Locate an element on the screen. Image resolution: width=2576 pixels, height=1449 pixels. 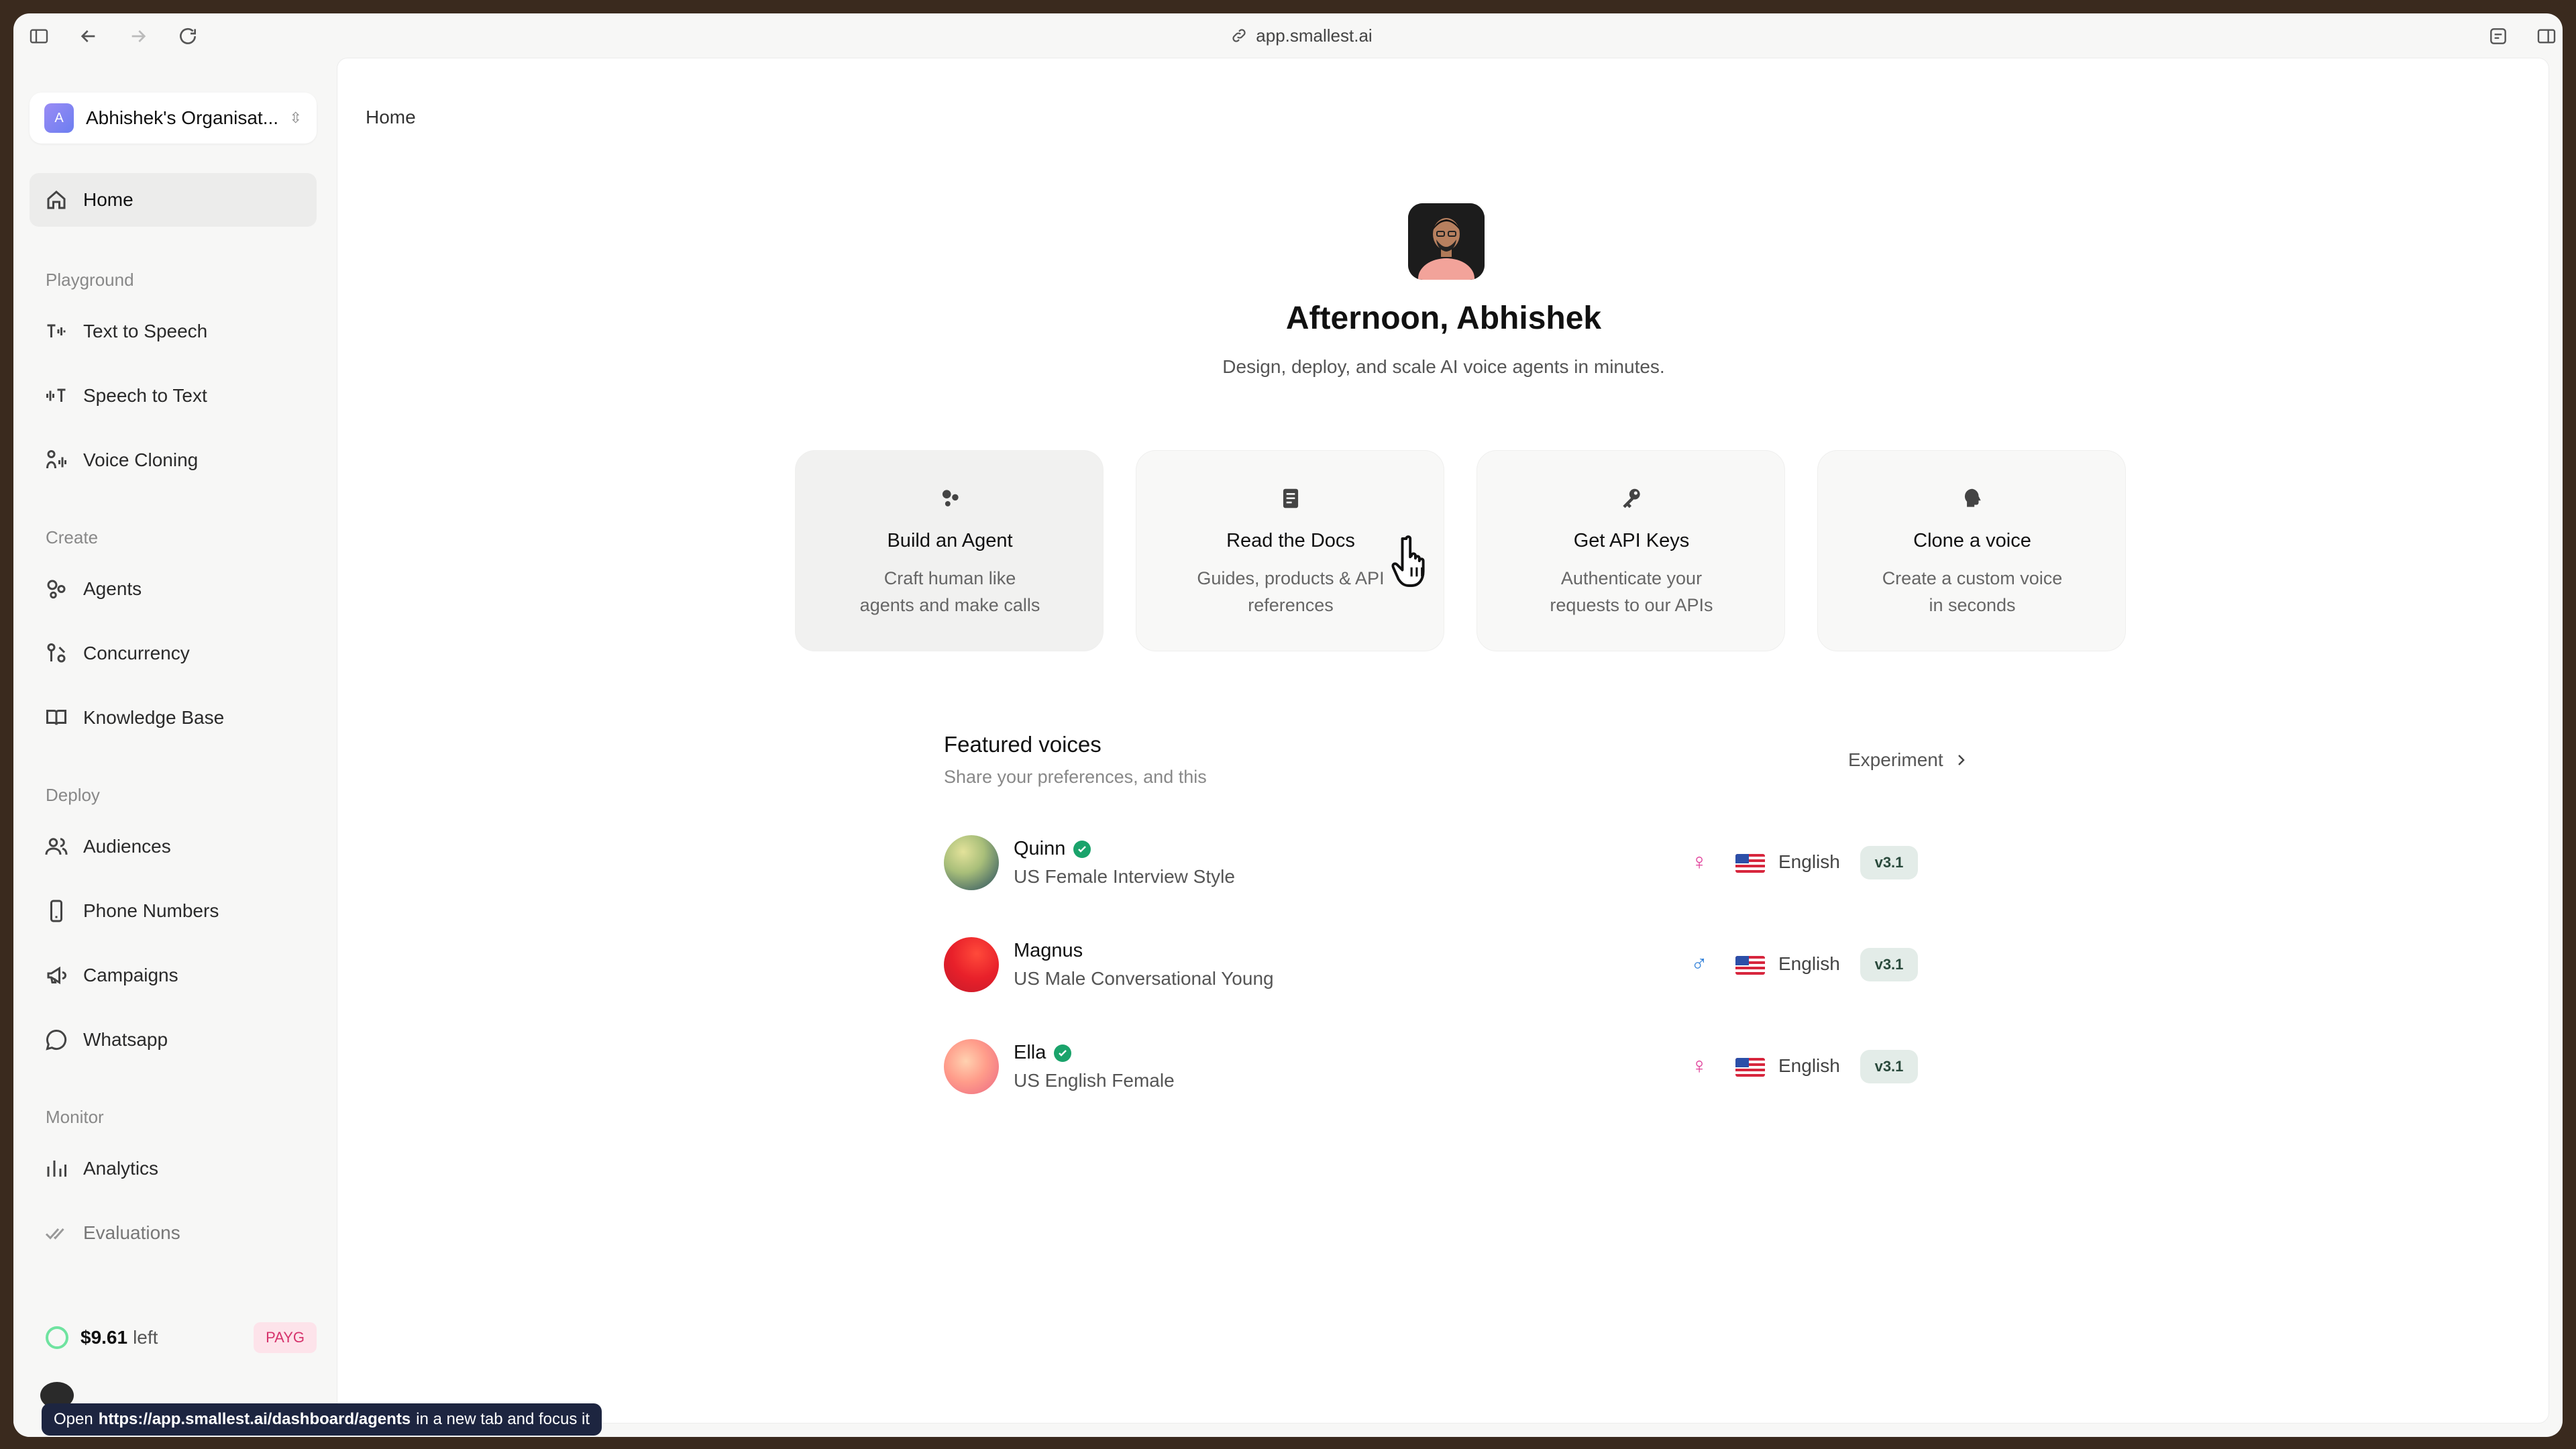
sidebar-item-label: Knowledge Base is located at coordinates (154, 717).